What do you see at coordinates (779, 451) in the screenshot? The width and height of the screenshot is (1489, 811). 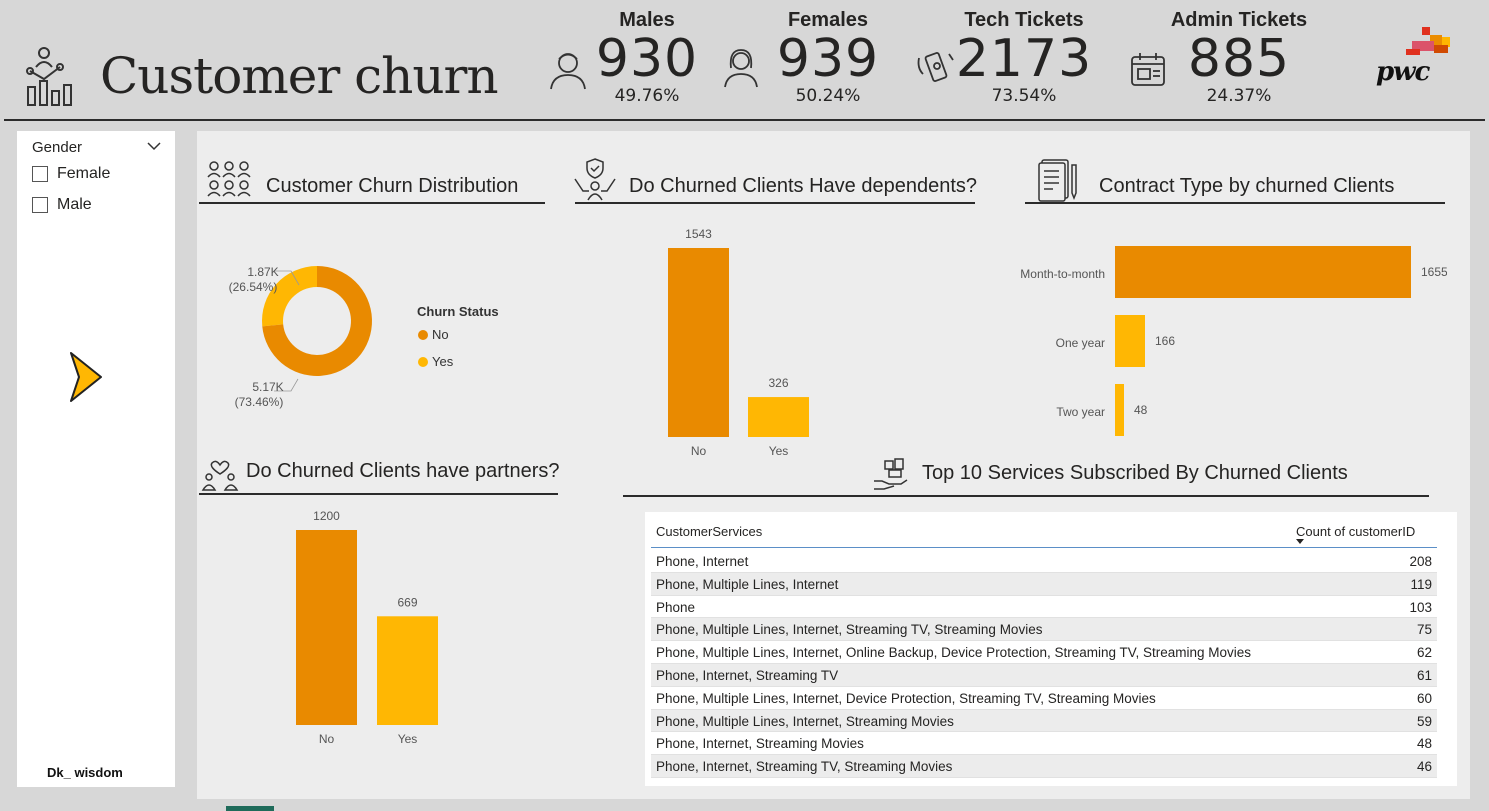 I see `category-label: Yes` at bounding box center [779, 451].